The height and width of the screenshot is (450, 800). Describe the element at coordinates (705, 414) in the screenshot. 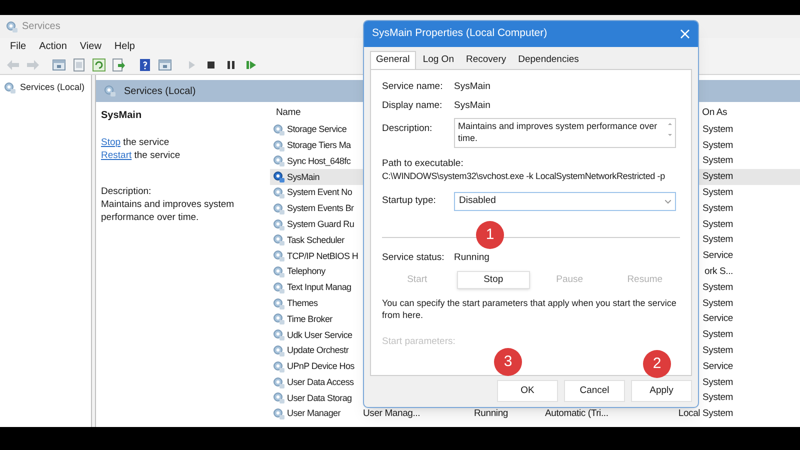

I see `table-cell: Local System` at that location.